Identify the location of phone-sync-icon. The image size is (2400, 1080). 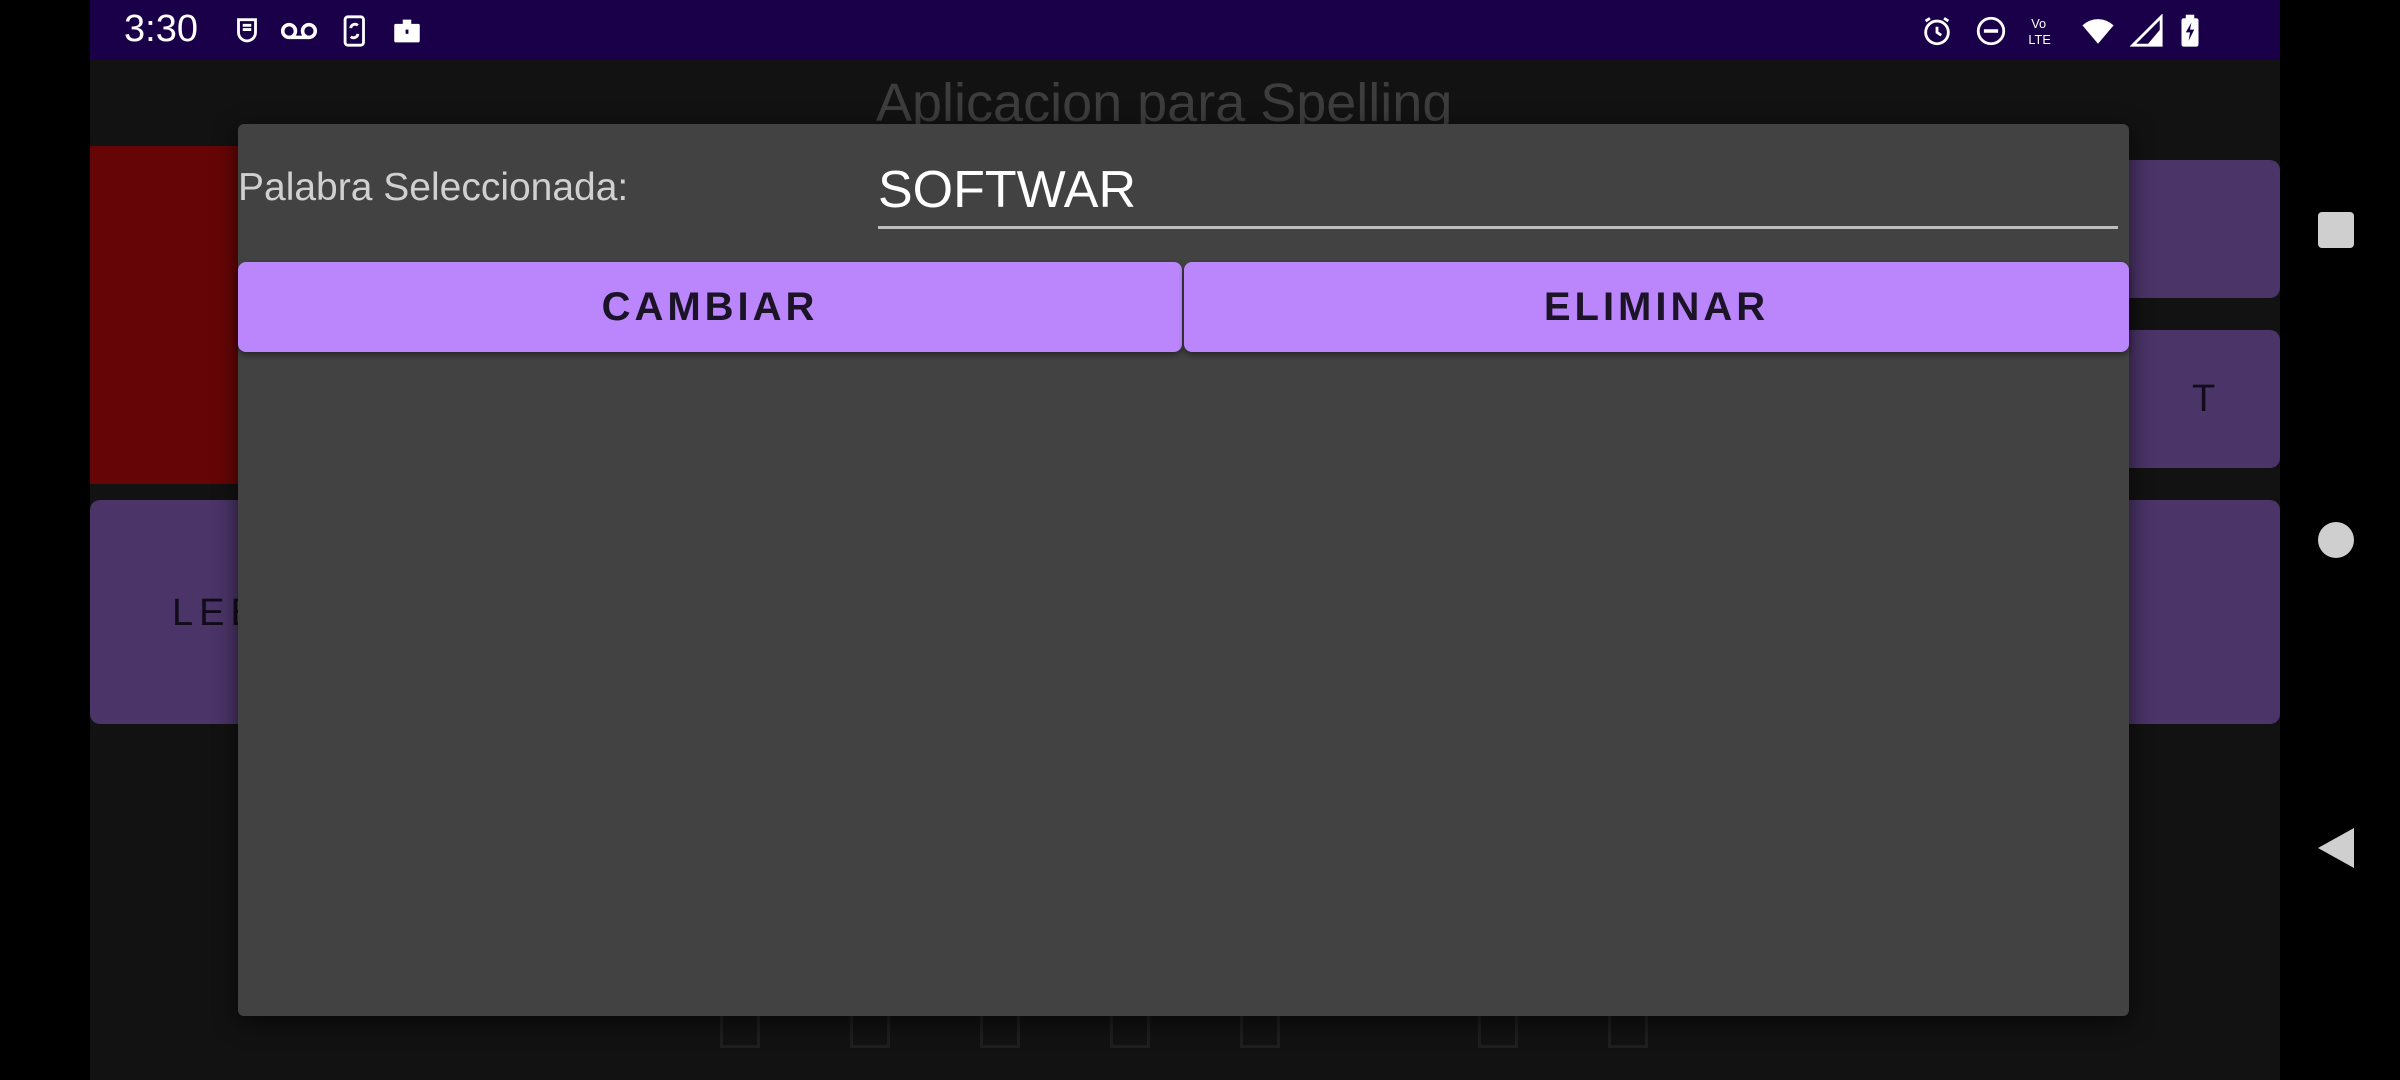
(355, 31).